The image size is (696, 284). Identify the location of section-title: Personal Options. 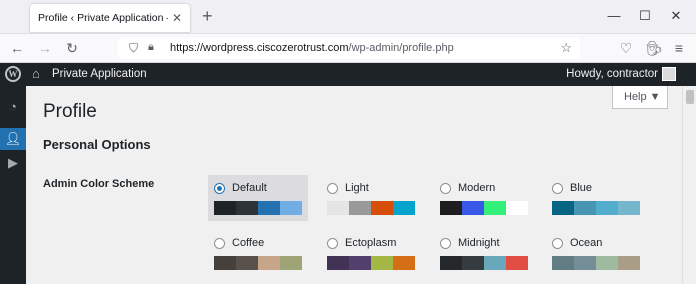
(97, 144).